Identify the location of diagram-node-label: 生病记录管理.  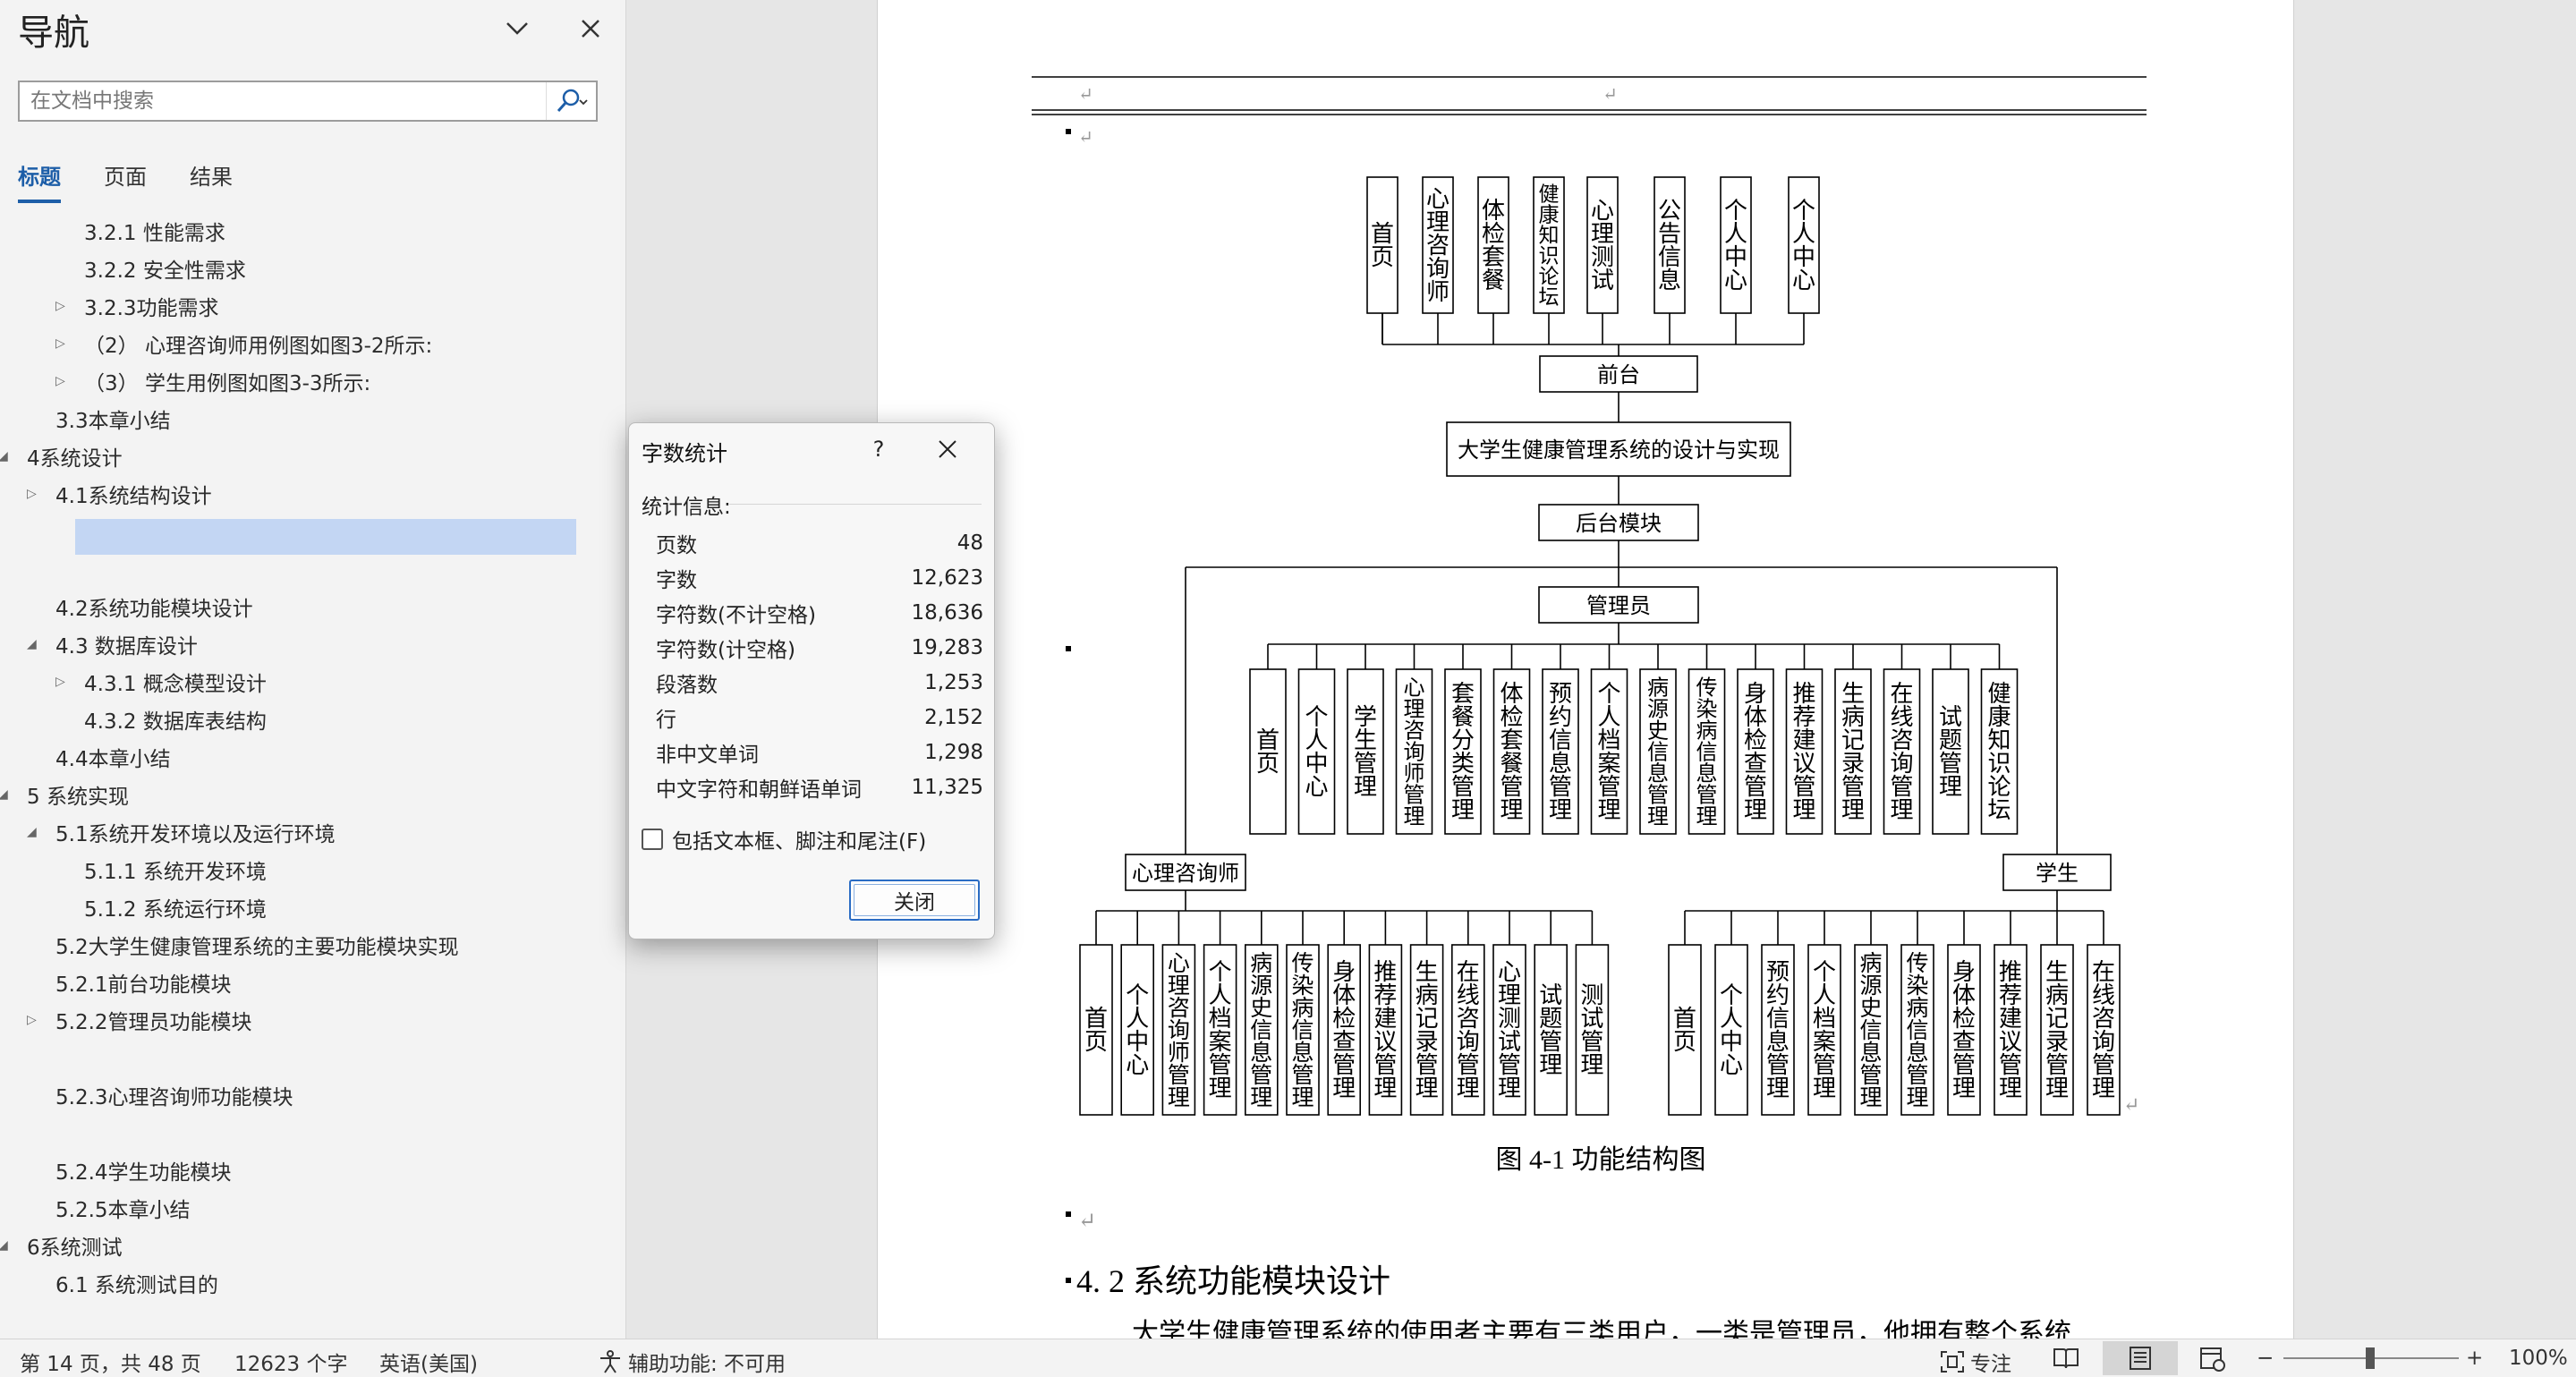
(2057, 1030).